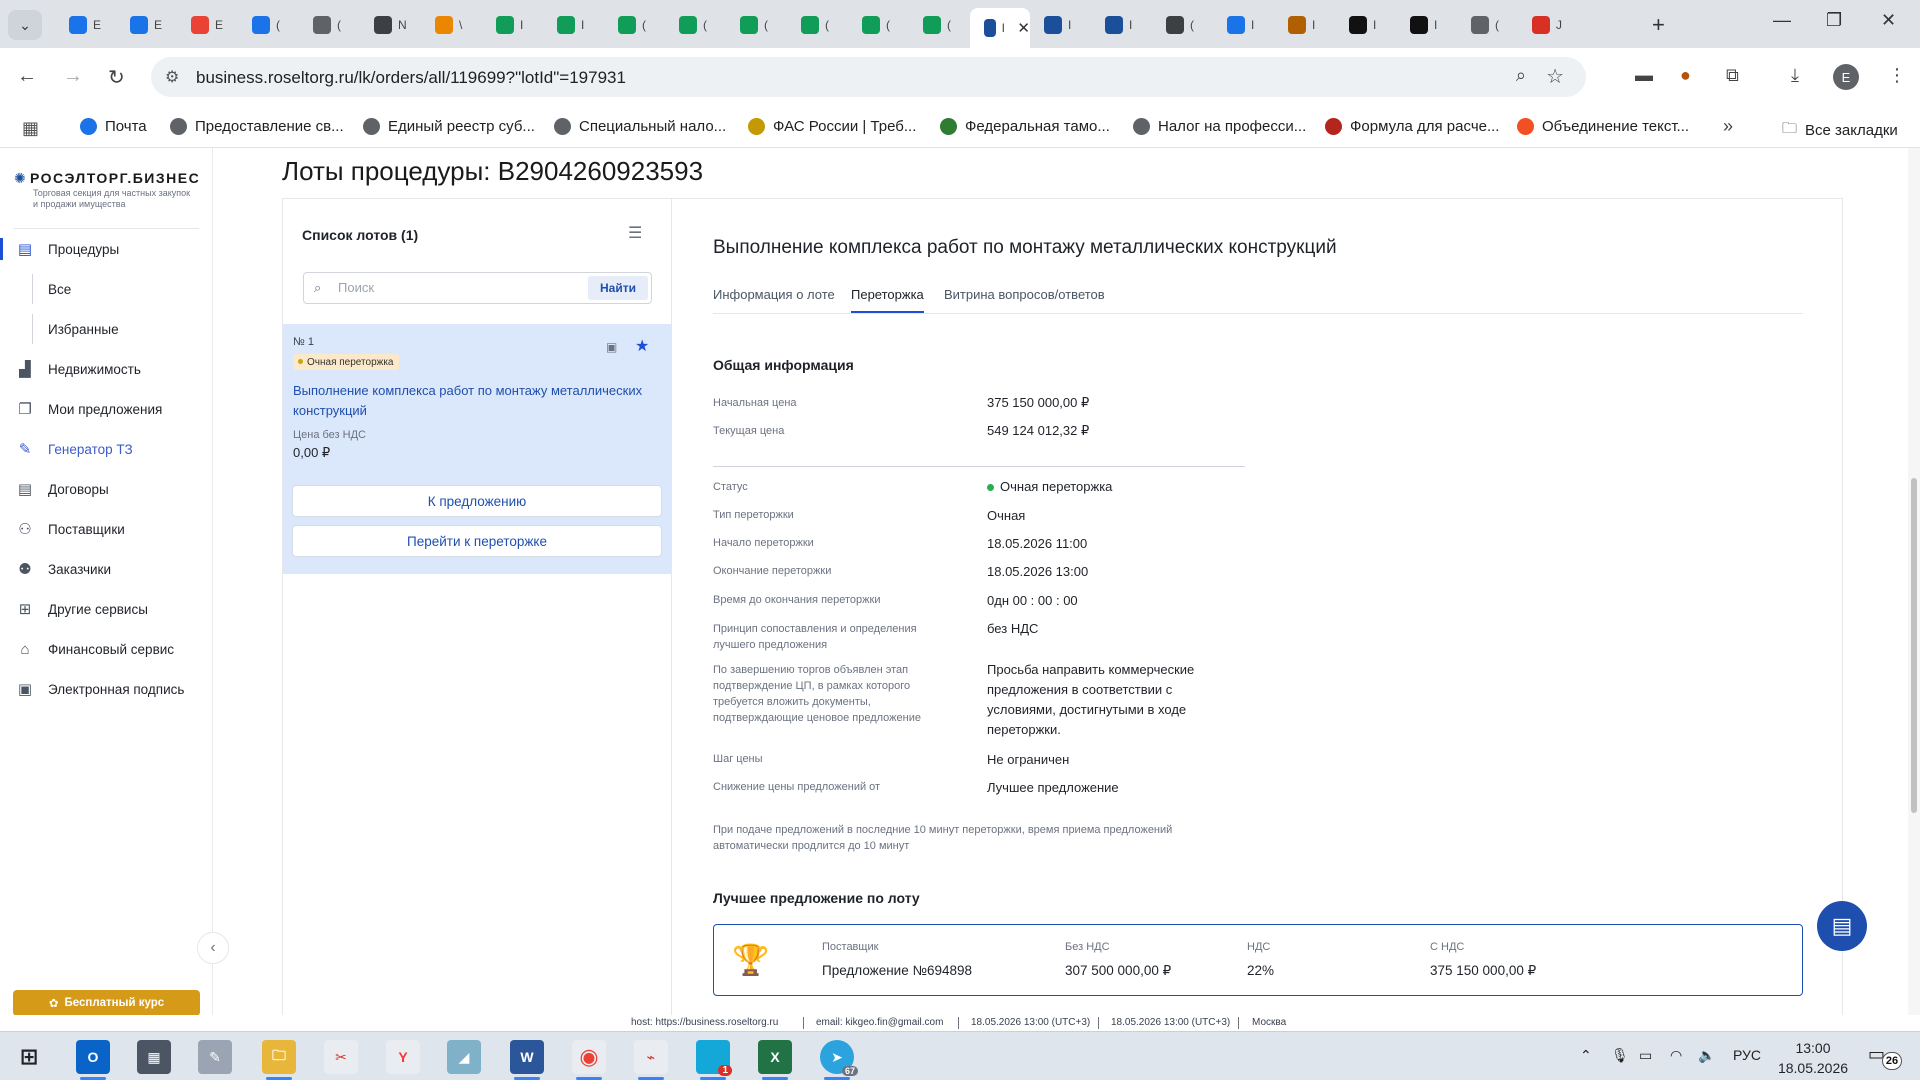 The height and width of the screenshot is (1080, 1920). I want to click on filter-icon: ☰, so click(635, 233).